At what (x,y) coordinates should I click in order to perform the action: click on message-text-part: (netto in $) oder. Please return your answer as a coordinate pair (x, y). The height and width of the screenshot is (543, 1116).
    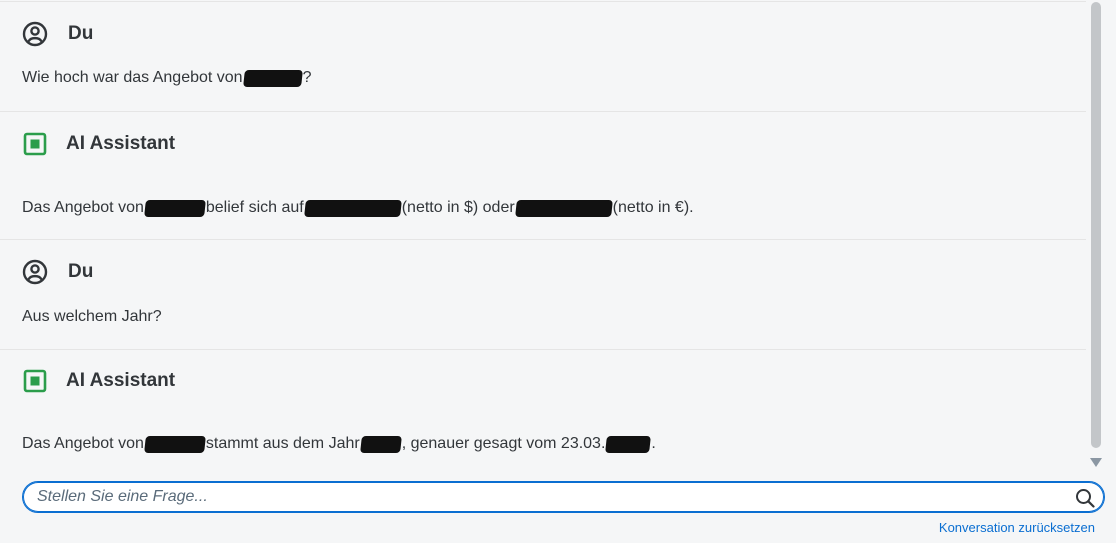
    Looking at the image, I should click on (458, 207).